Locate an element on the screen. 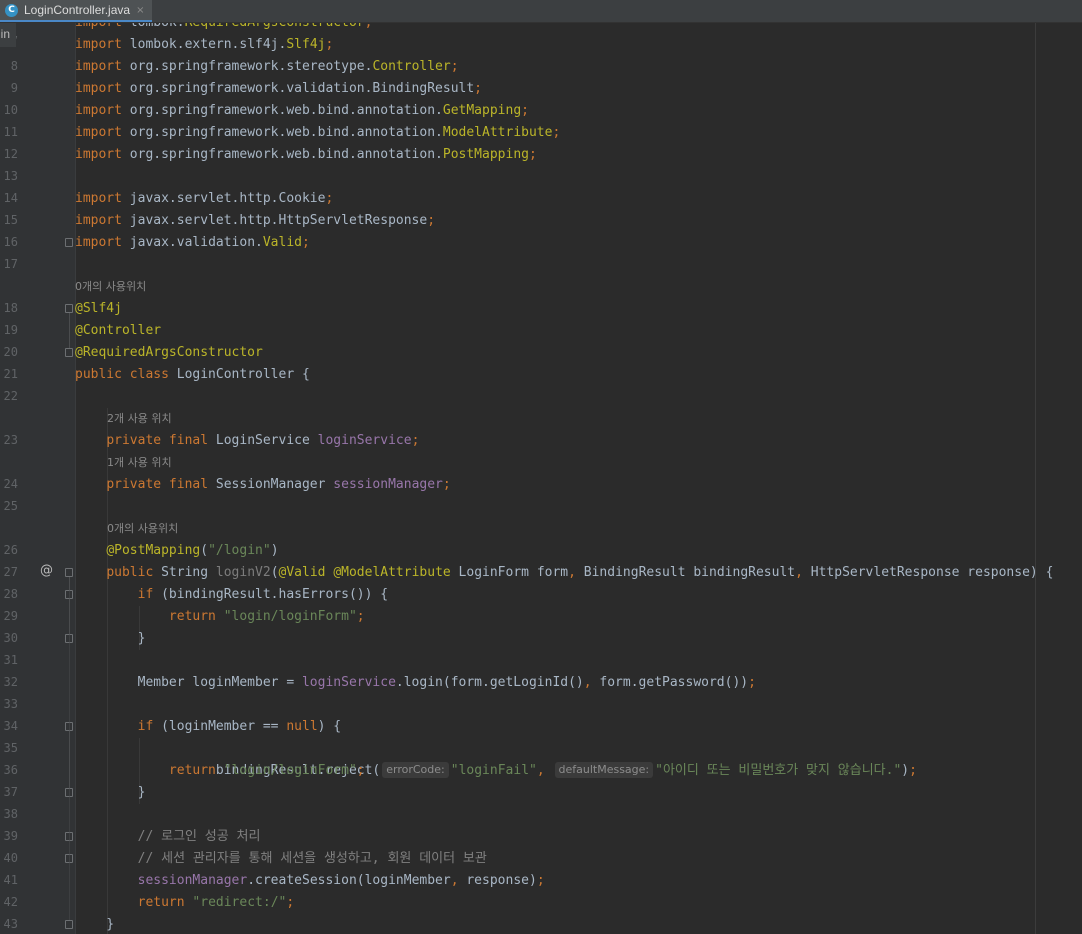 The width and height of the screenshot is (1082, 934). usage-hint: 2개 사용 위치 is located at coordinates (139, 419).